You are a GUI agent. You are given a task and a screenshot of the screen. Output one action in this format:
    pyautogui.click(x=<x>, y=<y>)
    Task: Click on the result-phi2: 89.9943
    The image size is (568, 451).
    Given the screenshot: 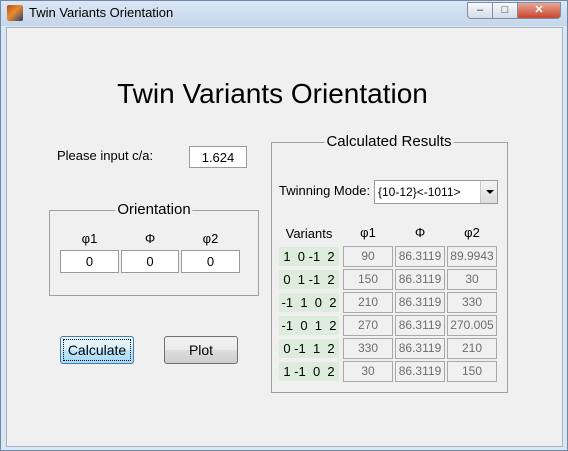 What is the action you would take?
    pyautogui.click(x=472, y=256)
    